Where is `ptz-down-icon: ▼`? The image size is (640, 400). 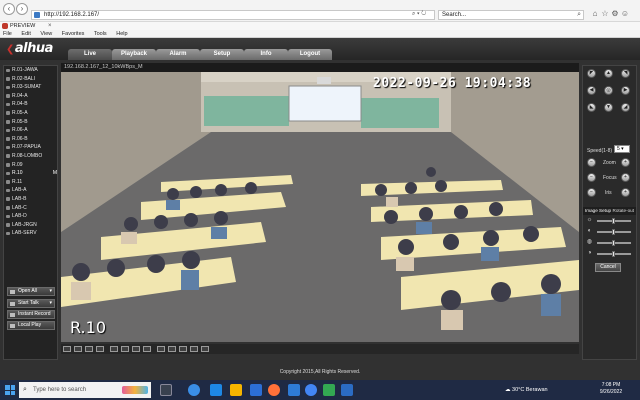
ptz-down-icon: ▼ is located at coordinates (608, 107).